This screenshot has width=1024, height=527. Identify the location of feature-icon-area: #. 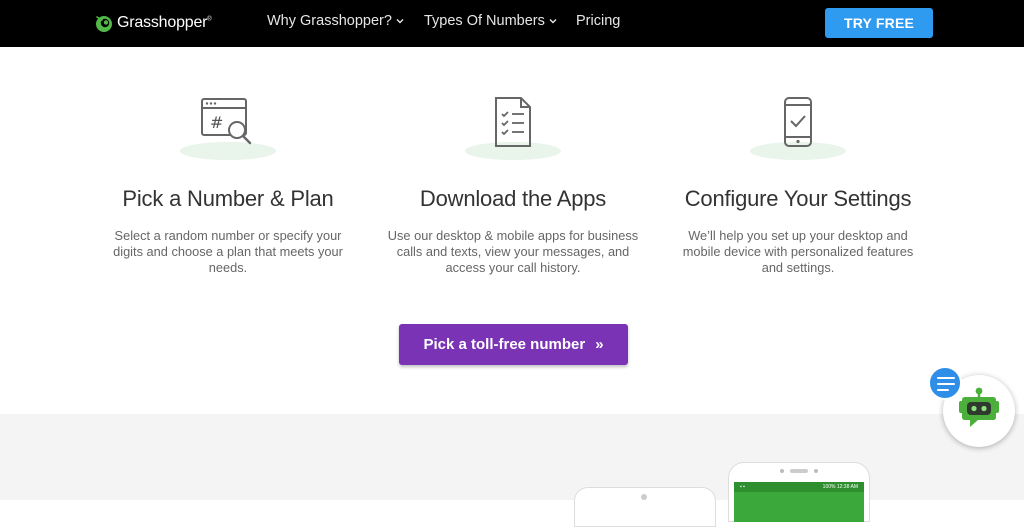
(228, 126).